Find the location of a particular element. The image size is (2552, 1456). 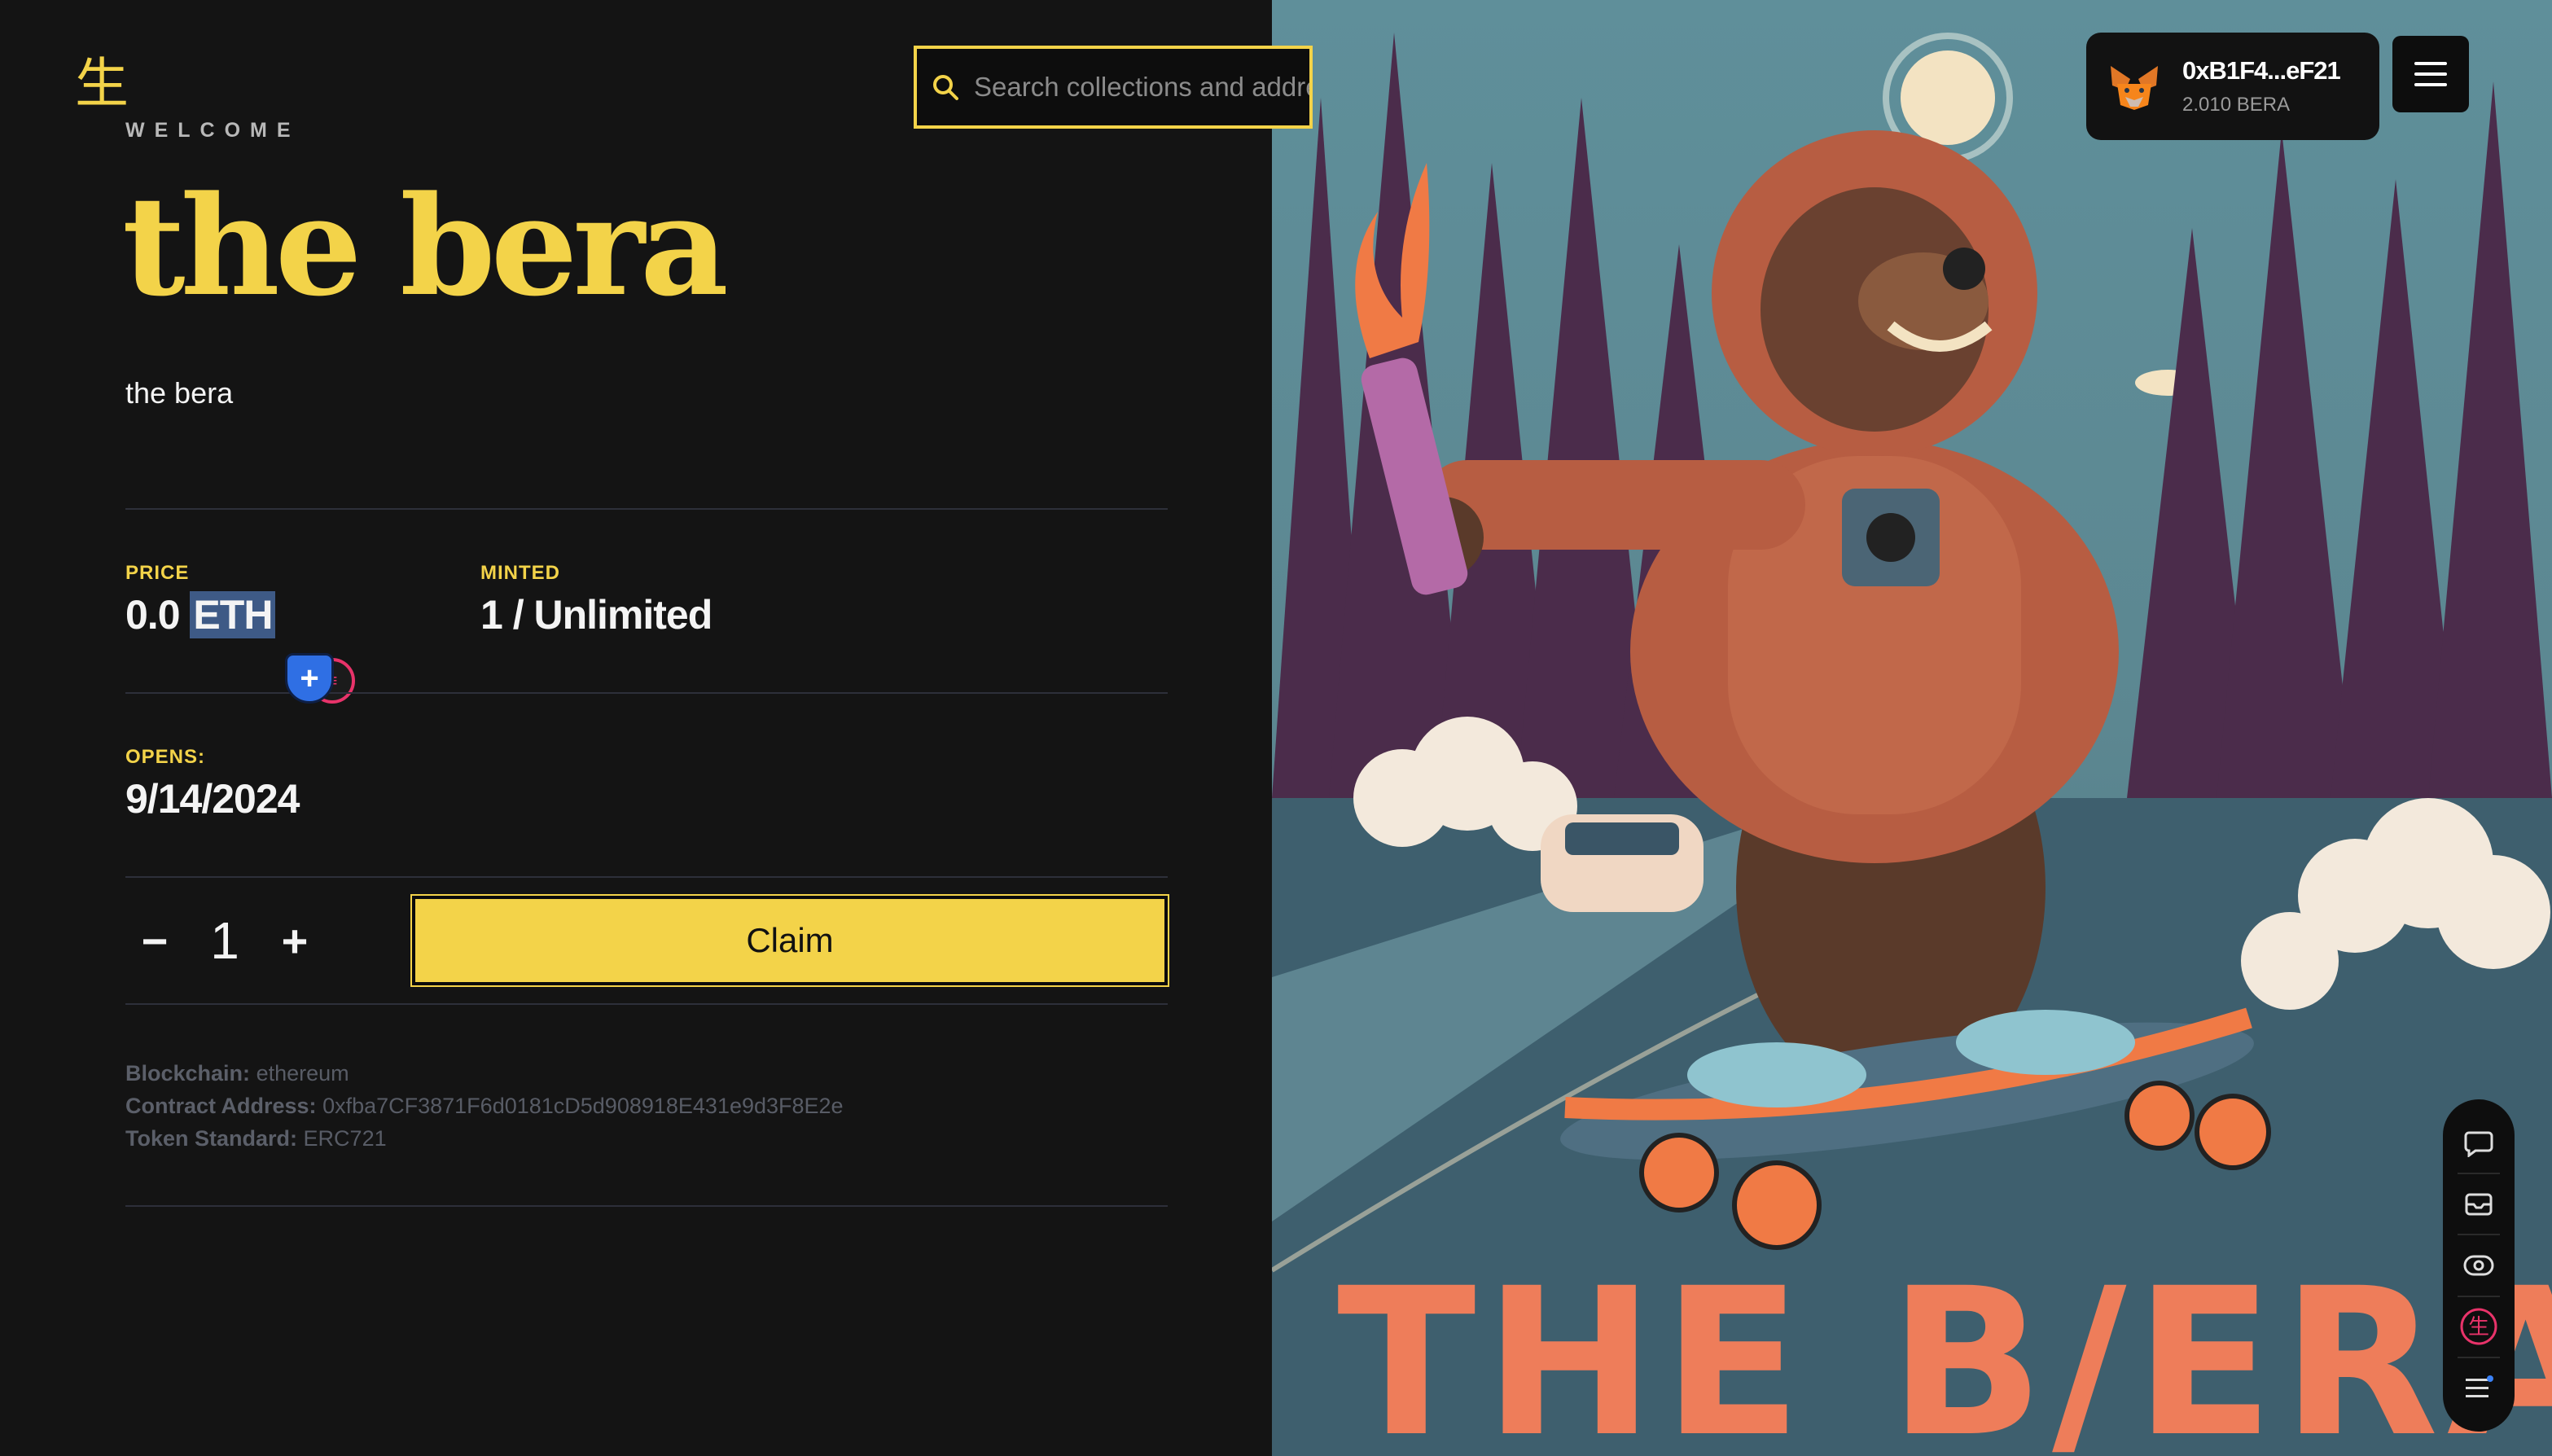

increment-button: + is located at coordinates (294, 940).